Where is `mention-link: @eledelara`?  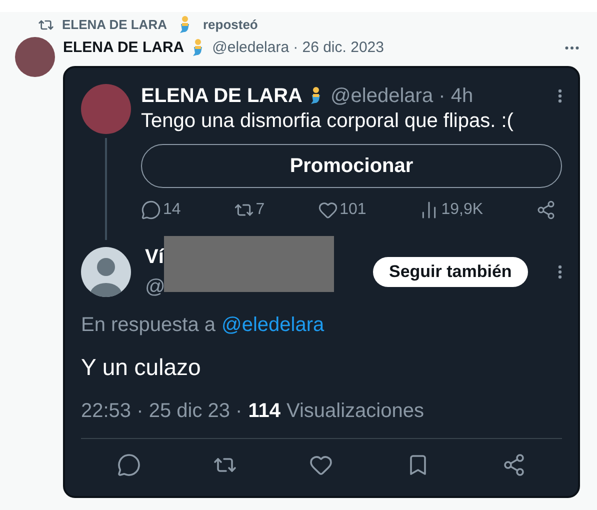
mention-link: @eledelara is located at coordinates (273, 325).